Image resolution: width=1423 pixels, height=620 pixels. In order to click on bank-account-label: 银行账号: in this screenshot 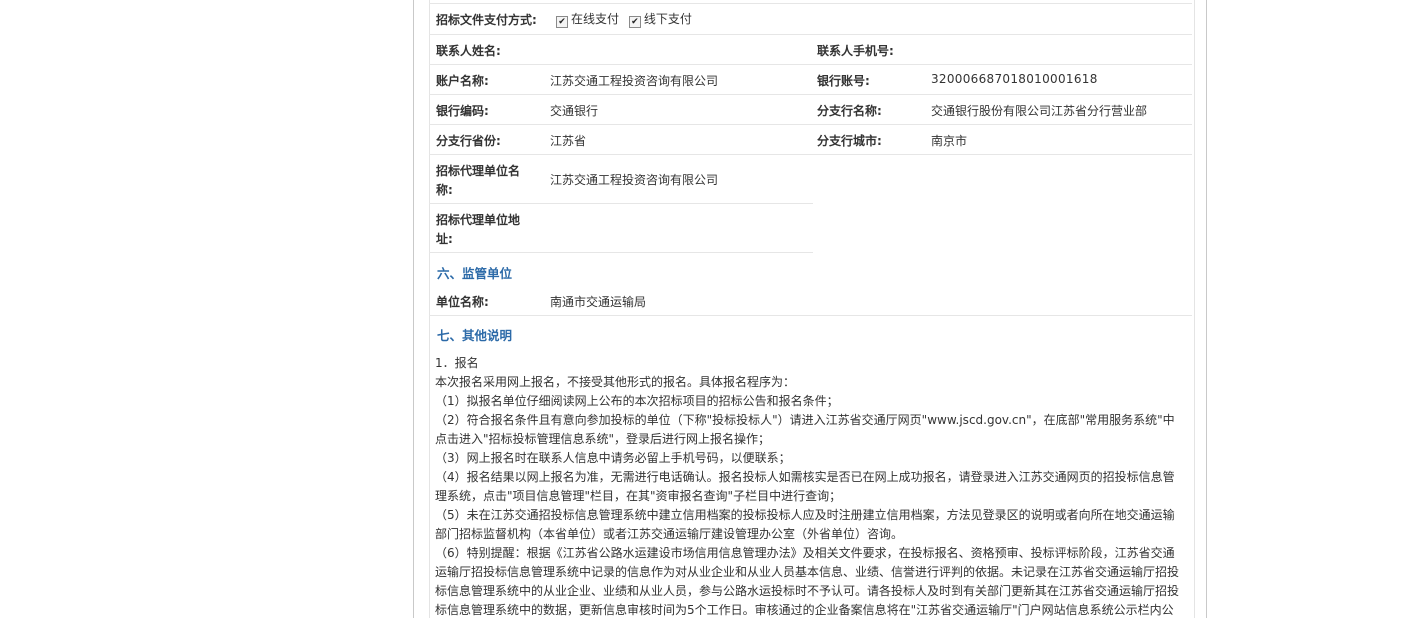, I will do `click(843, 81)`.